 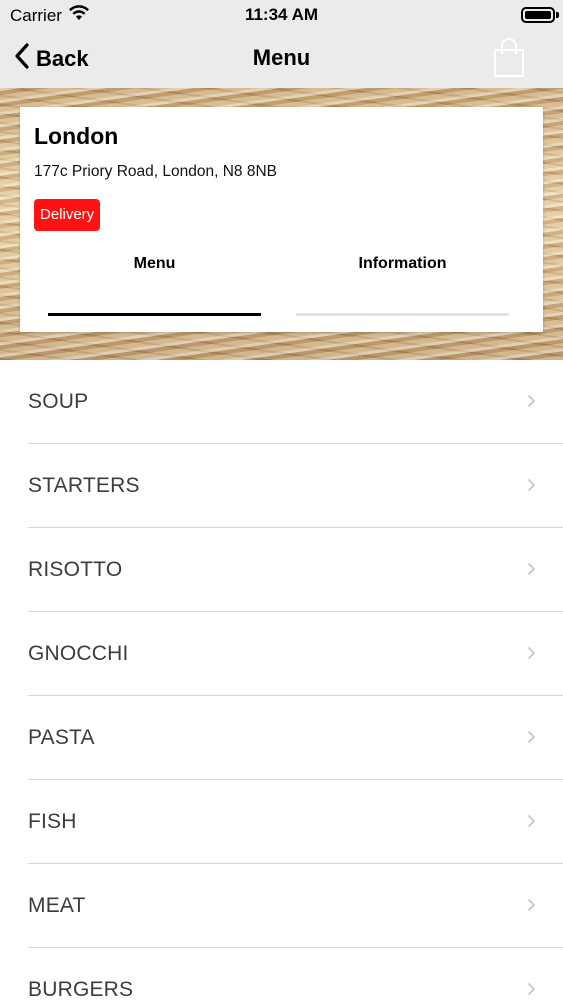 I want to click on category-label: SOUP, so click(x=58, y=401).